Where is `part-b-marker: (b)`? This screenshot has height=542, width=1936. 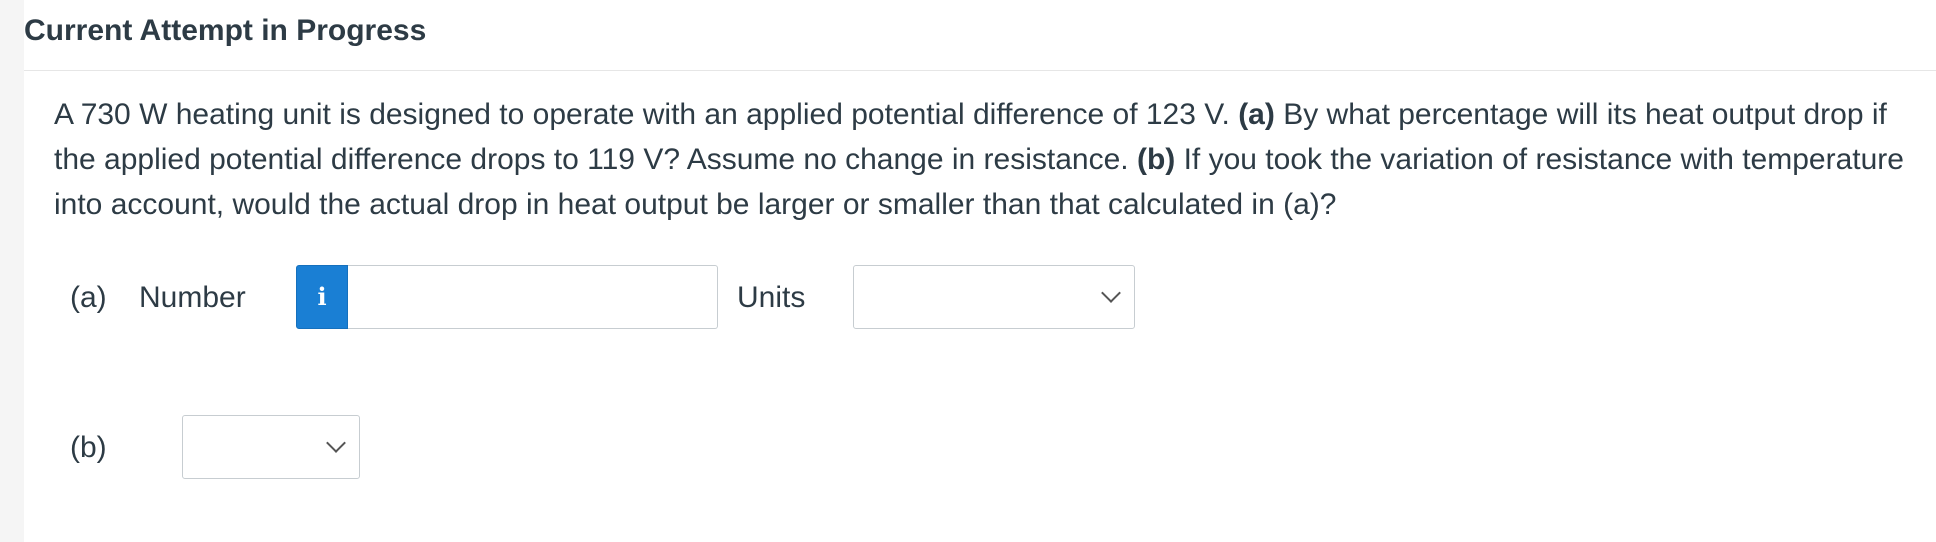
part-b-marker: (b) is located at coordinates (1156, 159).